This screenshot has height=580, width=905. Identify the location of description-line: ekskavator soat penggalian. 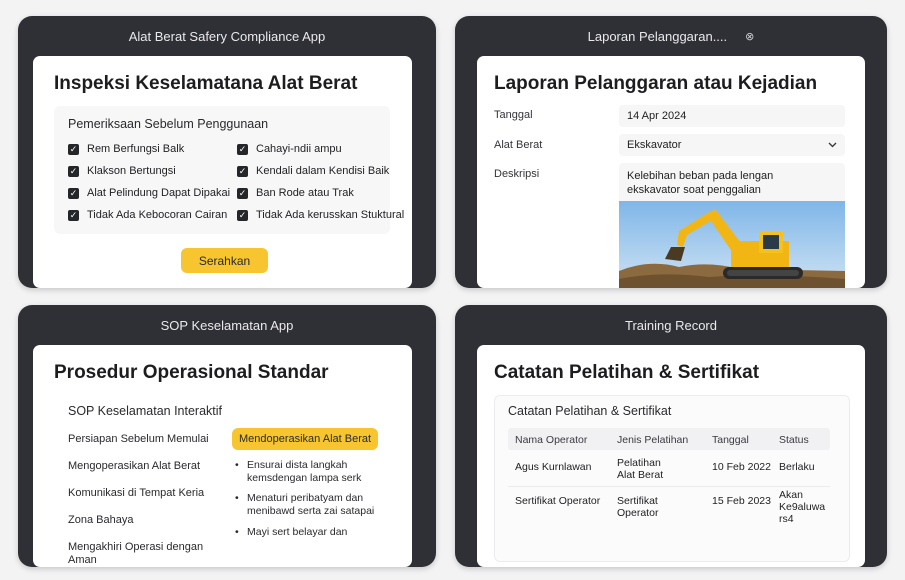
(694, 190).